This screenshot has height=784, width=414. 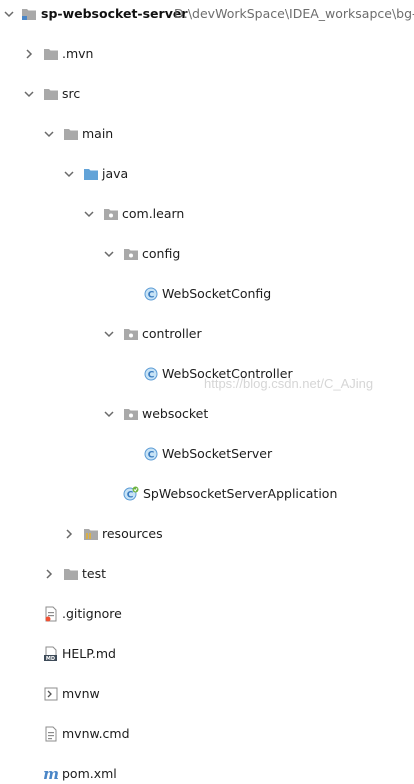 I want to click on module-folder-icon, so click(x=29, y=14).